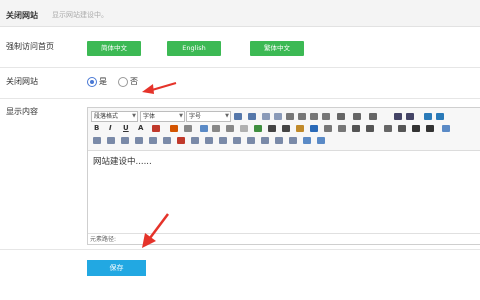  Describe the element at coordinates (155, 230) in the screenshot. I see `arrow-to-save` at that location.